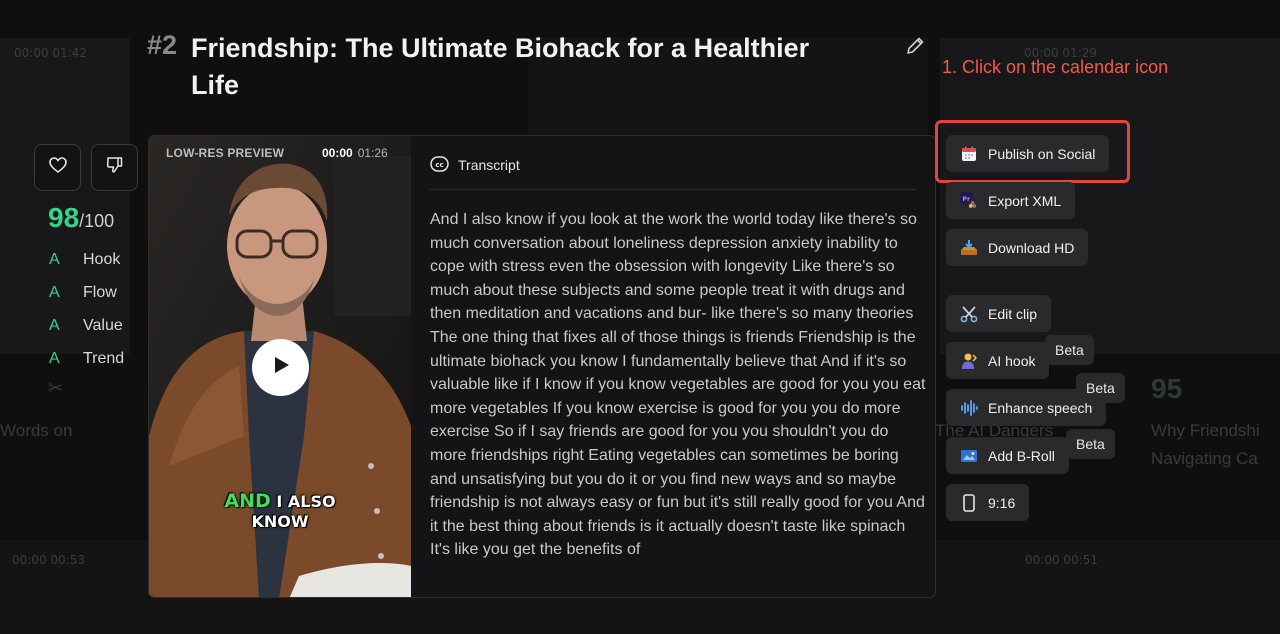  I want to click on edit-clip-button: Edit clip, so click(999, 313).